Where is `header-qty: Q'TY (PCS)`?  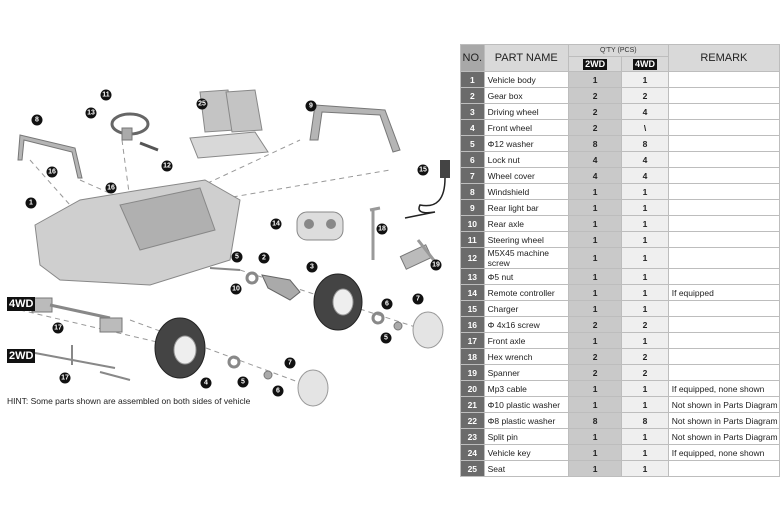
header-qty: Q'TY (PCS) is located at coordinates (618, 50).